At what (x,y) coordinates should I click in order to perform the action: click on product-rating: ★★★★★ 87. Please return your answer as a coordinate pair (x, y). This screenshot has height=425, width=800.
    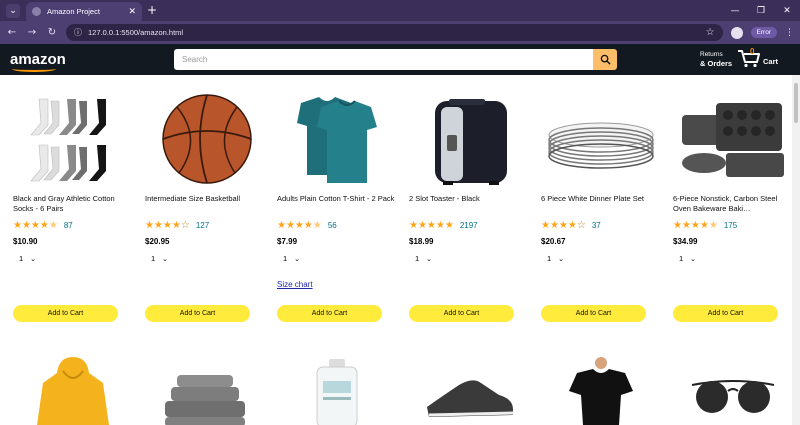
    Looking at the image, I should click on (73, 225).